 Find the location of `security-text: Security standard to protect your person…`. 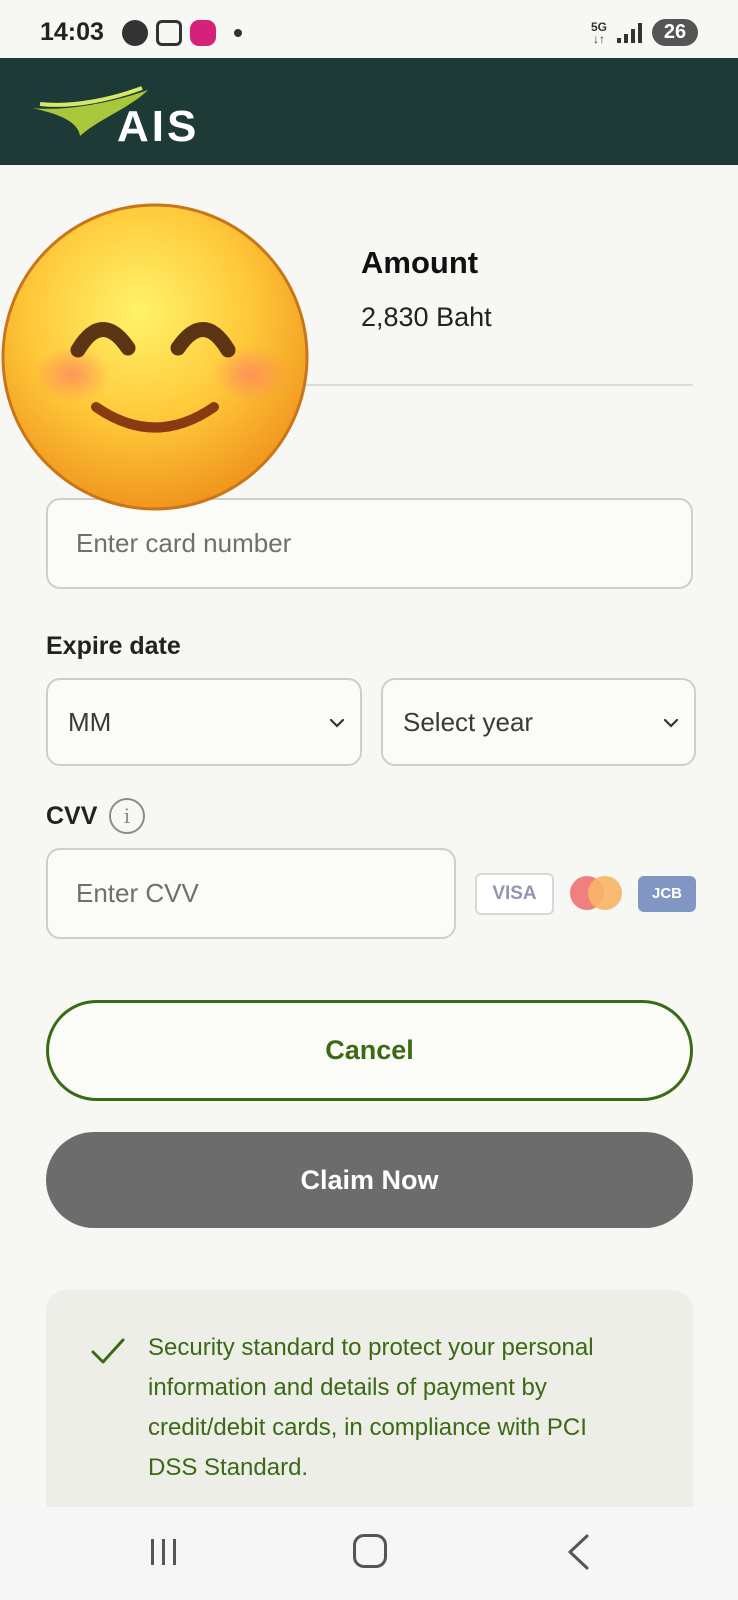

security-text: Security standard to protect your person… is located at coordinates (371, 1407).